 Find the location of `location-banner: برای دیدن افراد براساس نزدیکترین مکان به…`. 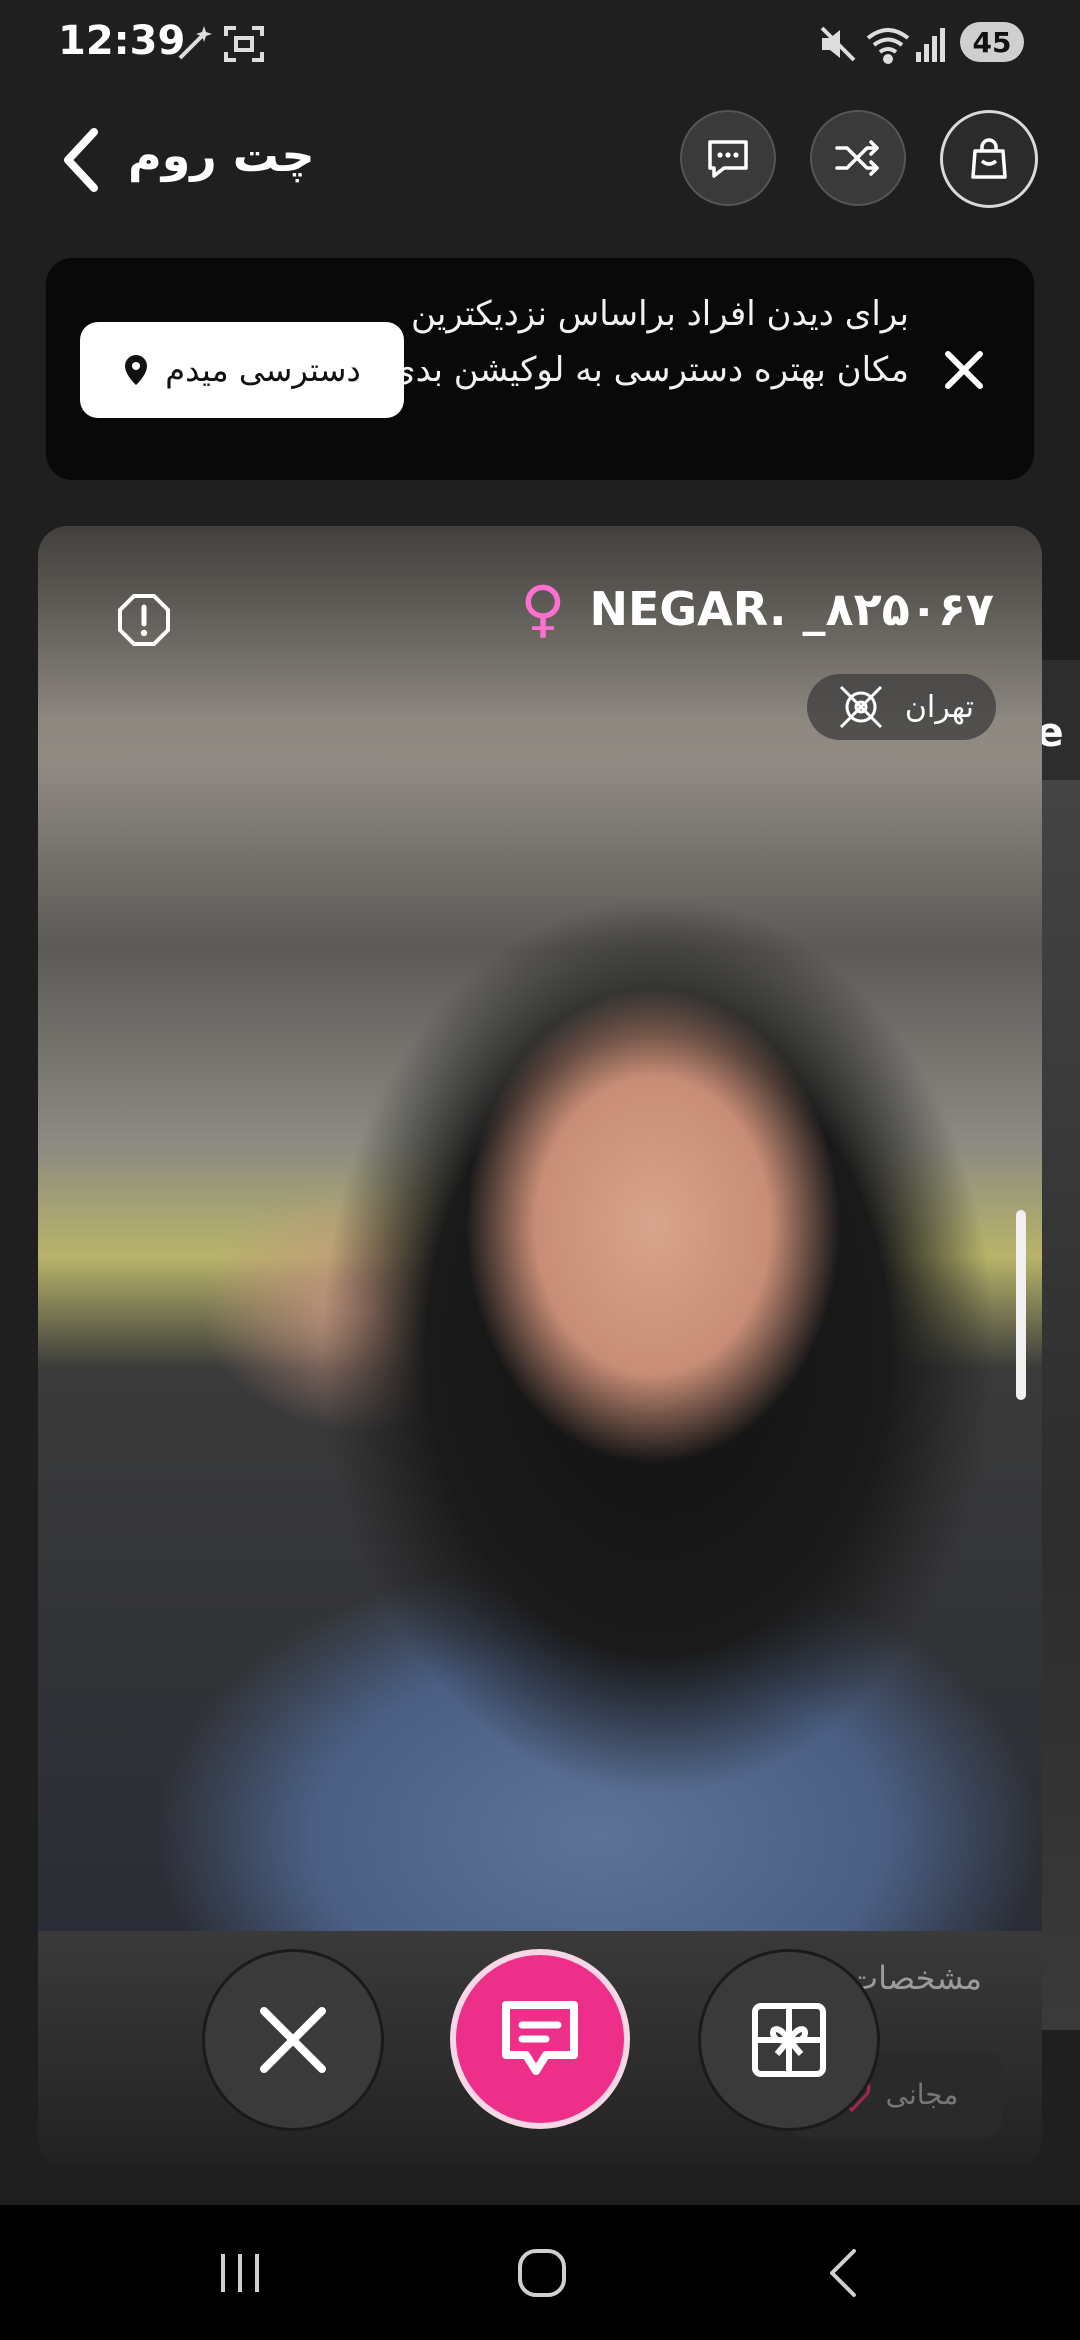

location-banner: برای دیدن افراد براساس نزدیکترین مکان به… is located at coordinates (540, 369).